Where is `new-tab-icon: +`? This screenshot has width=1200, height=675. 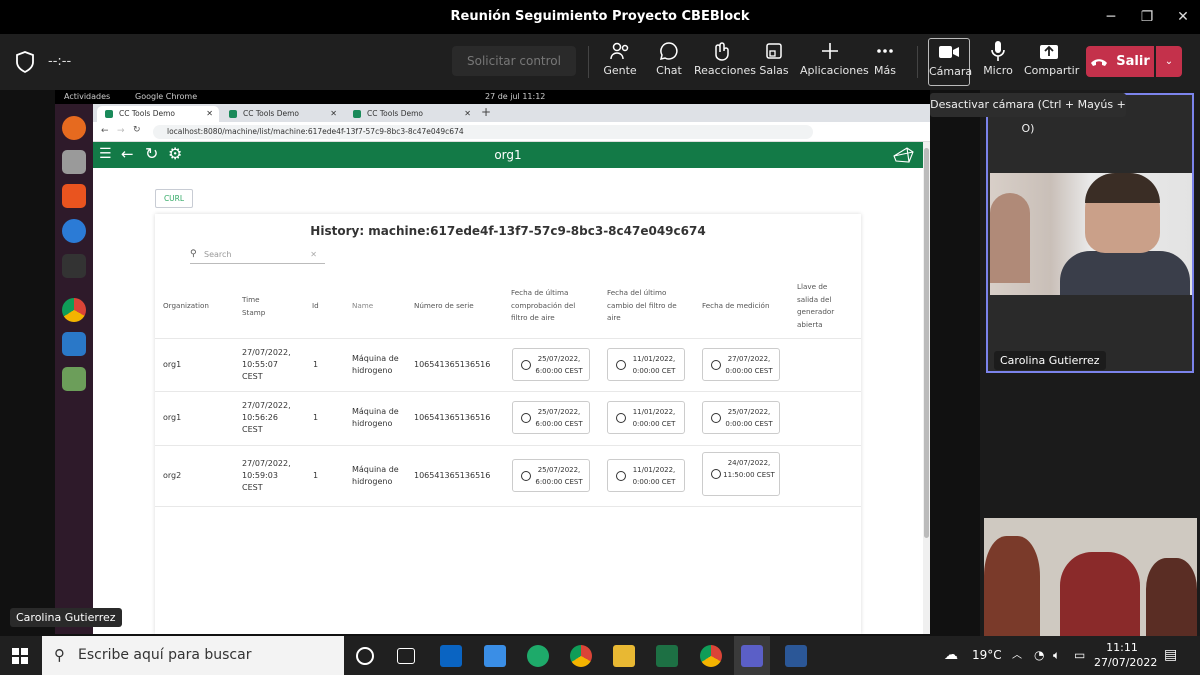 new-tab-icon: + is located at coordinates (486, 112).